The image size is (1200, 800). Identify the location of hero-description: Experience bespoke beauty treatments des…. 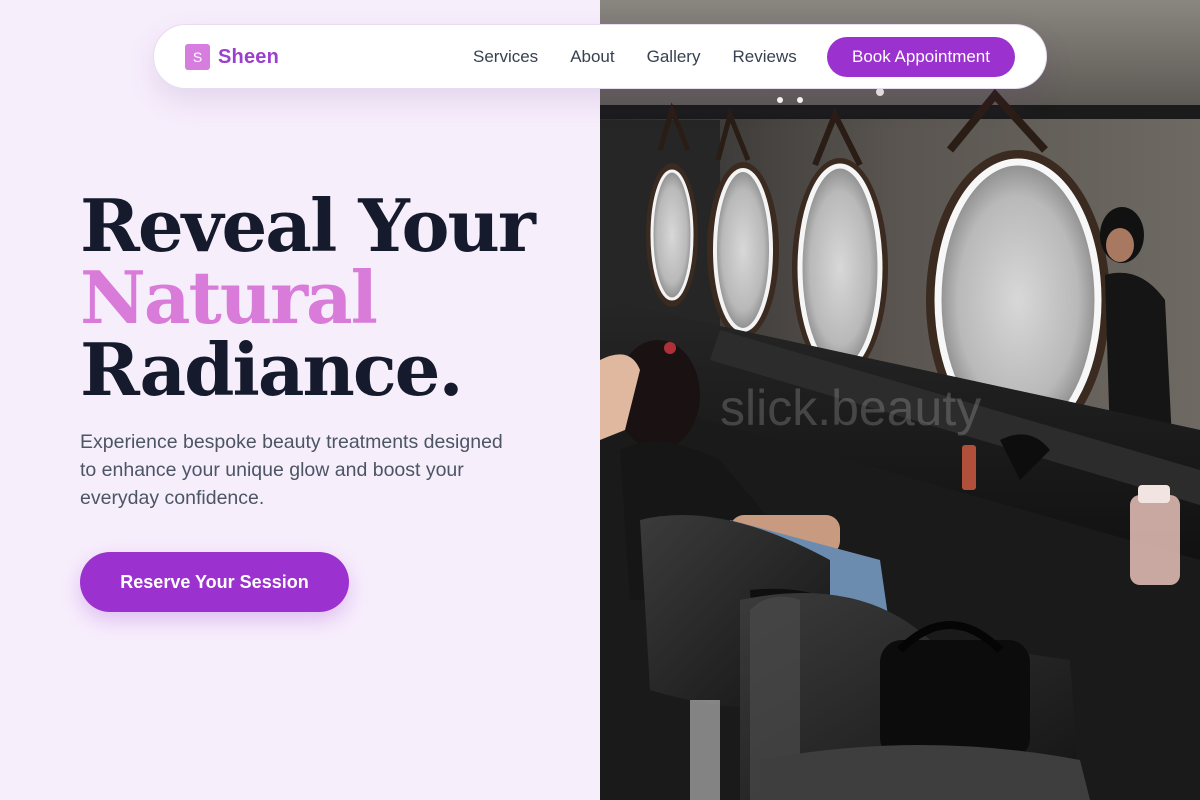
(291, 470).